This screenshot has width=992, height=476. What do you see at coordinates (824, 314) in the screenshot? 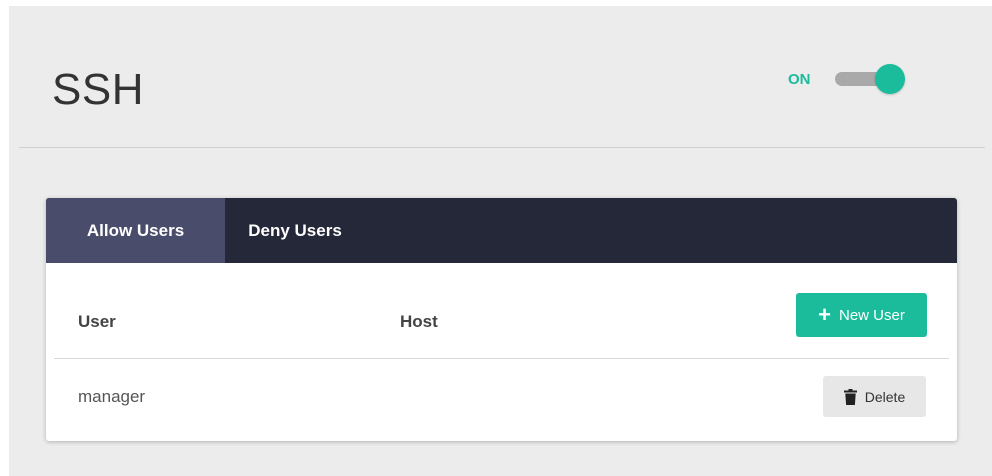
I see `plus-icon: +` at bounding box center [824, 314].